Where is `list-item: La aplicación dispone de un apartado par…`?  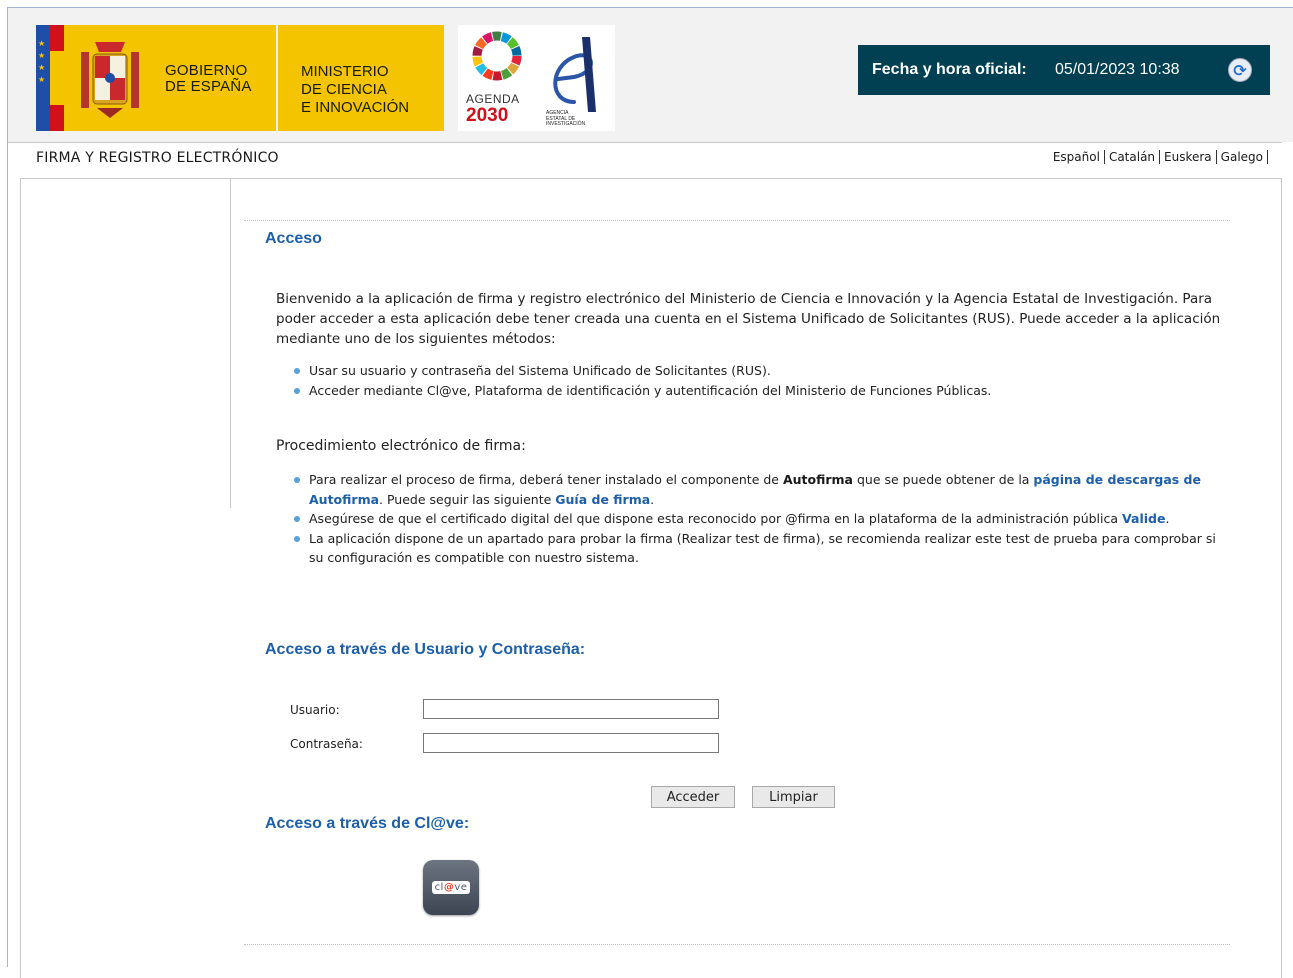
list-item: La aplicación dispone de un apartado par… is located at coordinates (757, 548).